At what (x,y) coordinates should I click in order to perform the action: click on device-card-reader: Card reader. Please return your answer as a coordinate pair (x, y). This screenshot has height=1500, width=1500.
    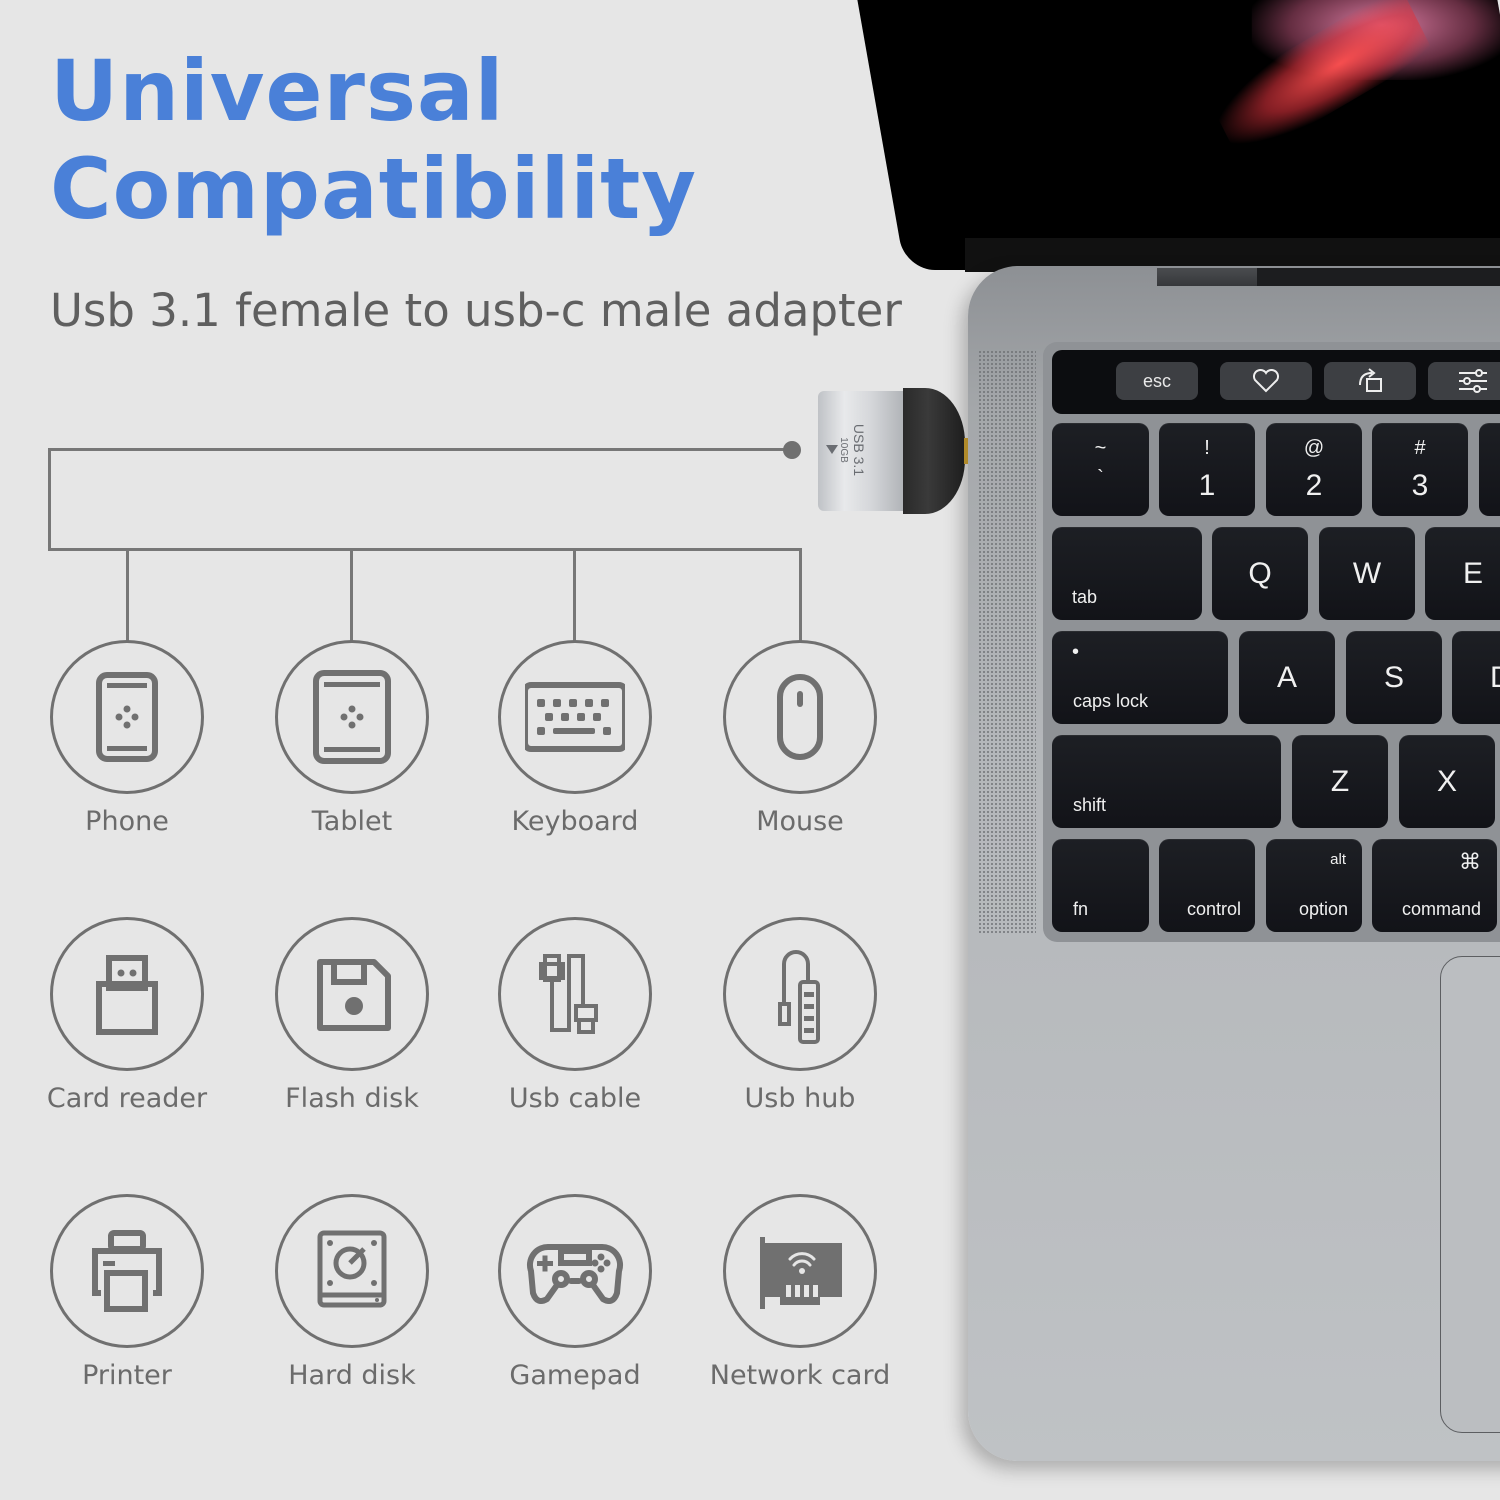
    Looking at the image, I should click on (127, 1015).